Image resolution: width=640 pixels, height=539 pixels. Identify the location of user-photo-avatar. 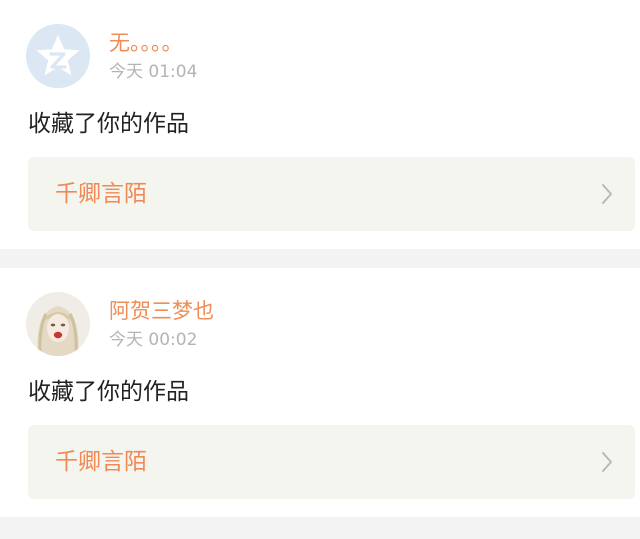
(58, 324).